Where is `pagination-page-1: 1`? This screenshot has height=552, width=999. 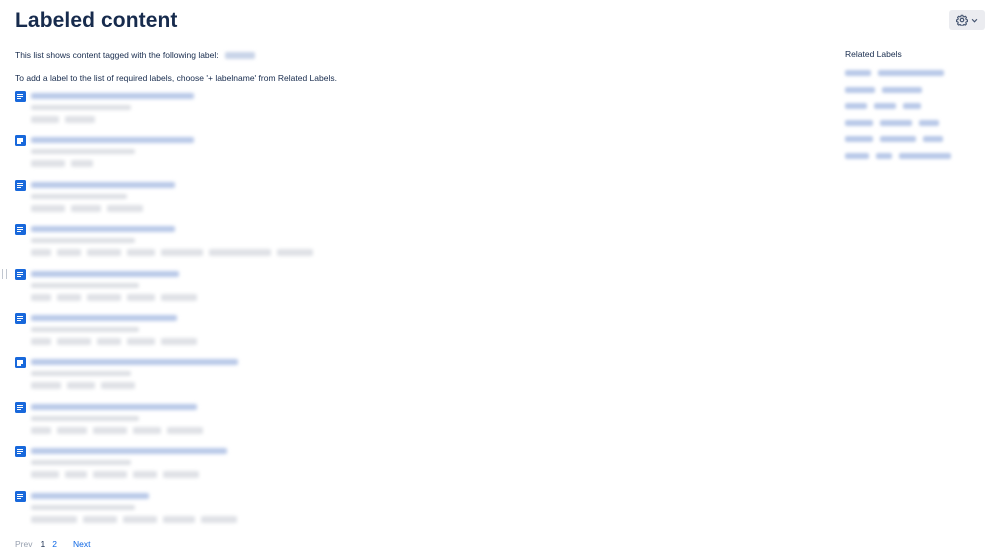 pagination-page-1: 1 is located at coordinates (42, 544).